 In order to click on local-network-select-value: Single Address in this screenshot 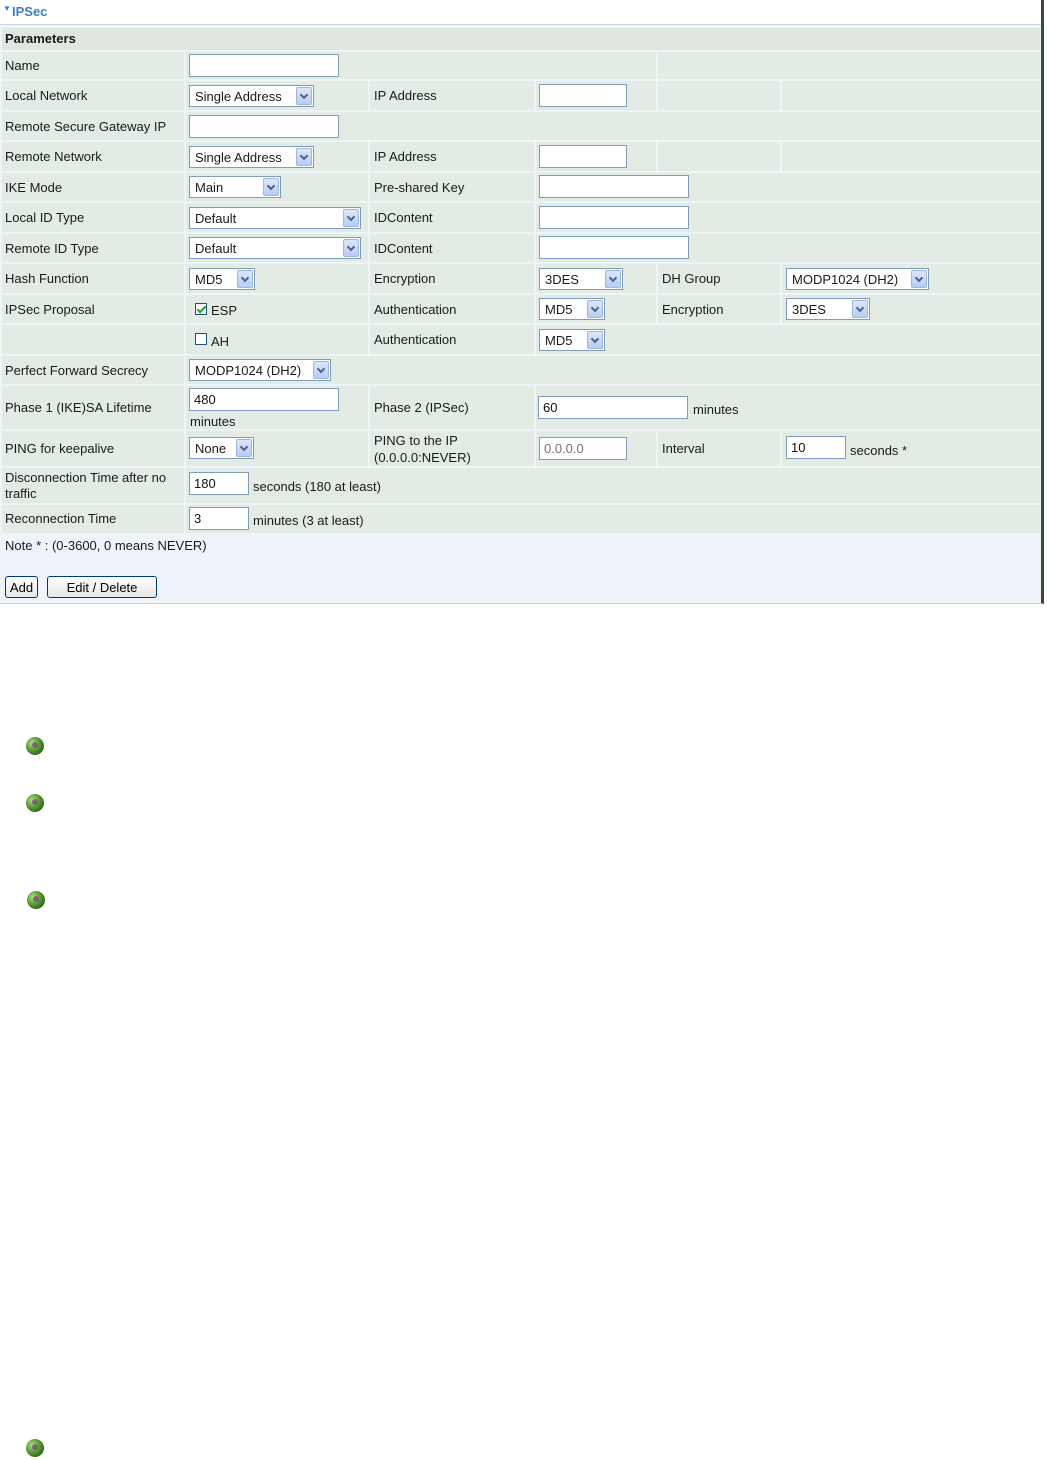, I will do `click(238, 96)`.